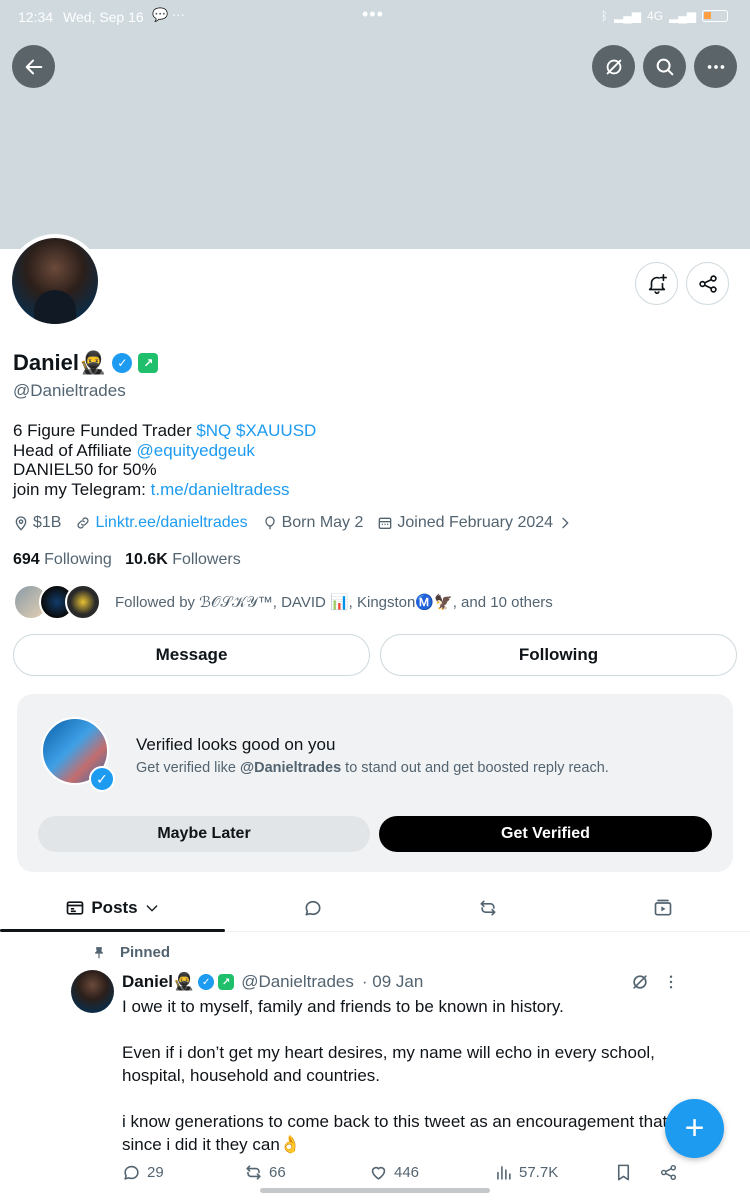 The width and height of the screenshot is (750, 1200). I want to click on arrow-left-icon, so click(33, 66).